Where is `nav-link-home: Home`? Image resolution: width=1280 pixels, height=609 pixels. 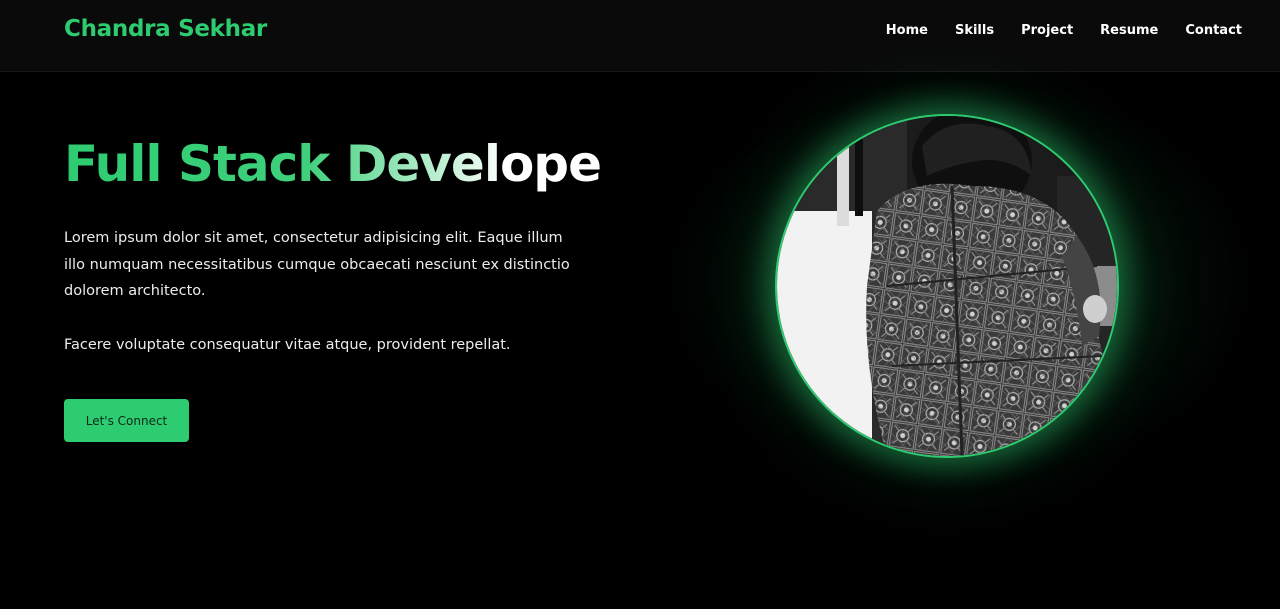
nav-link-home: Home is located at coordinates (907, 30).